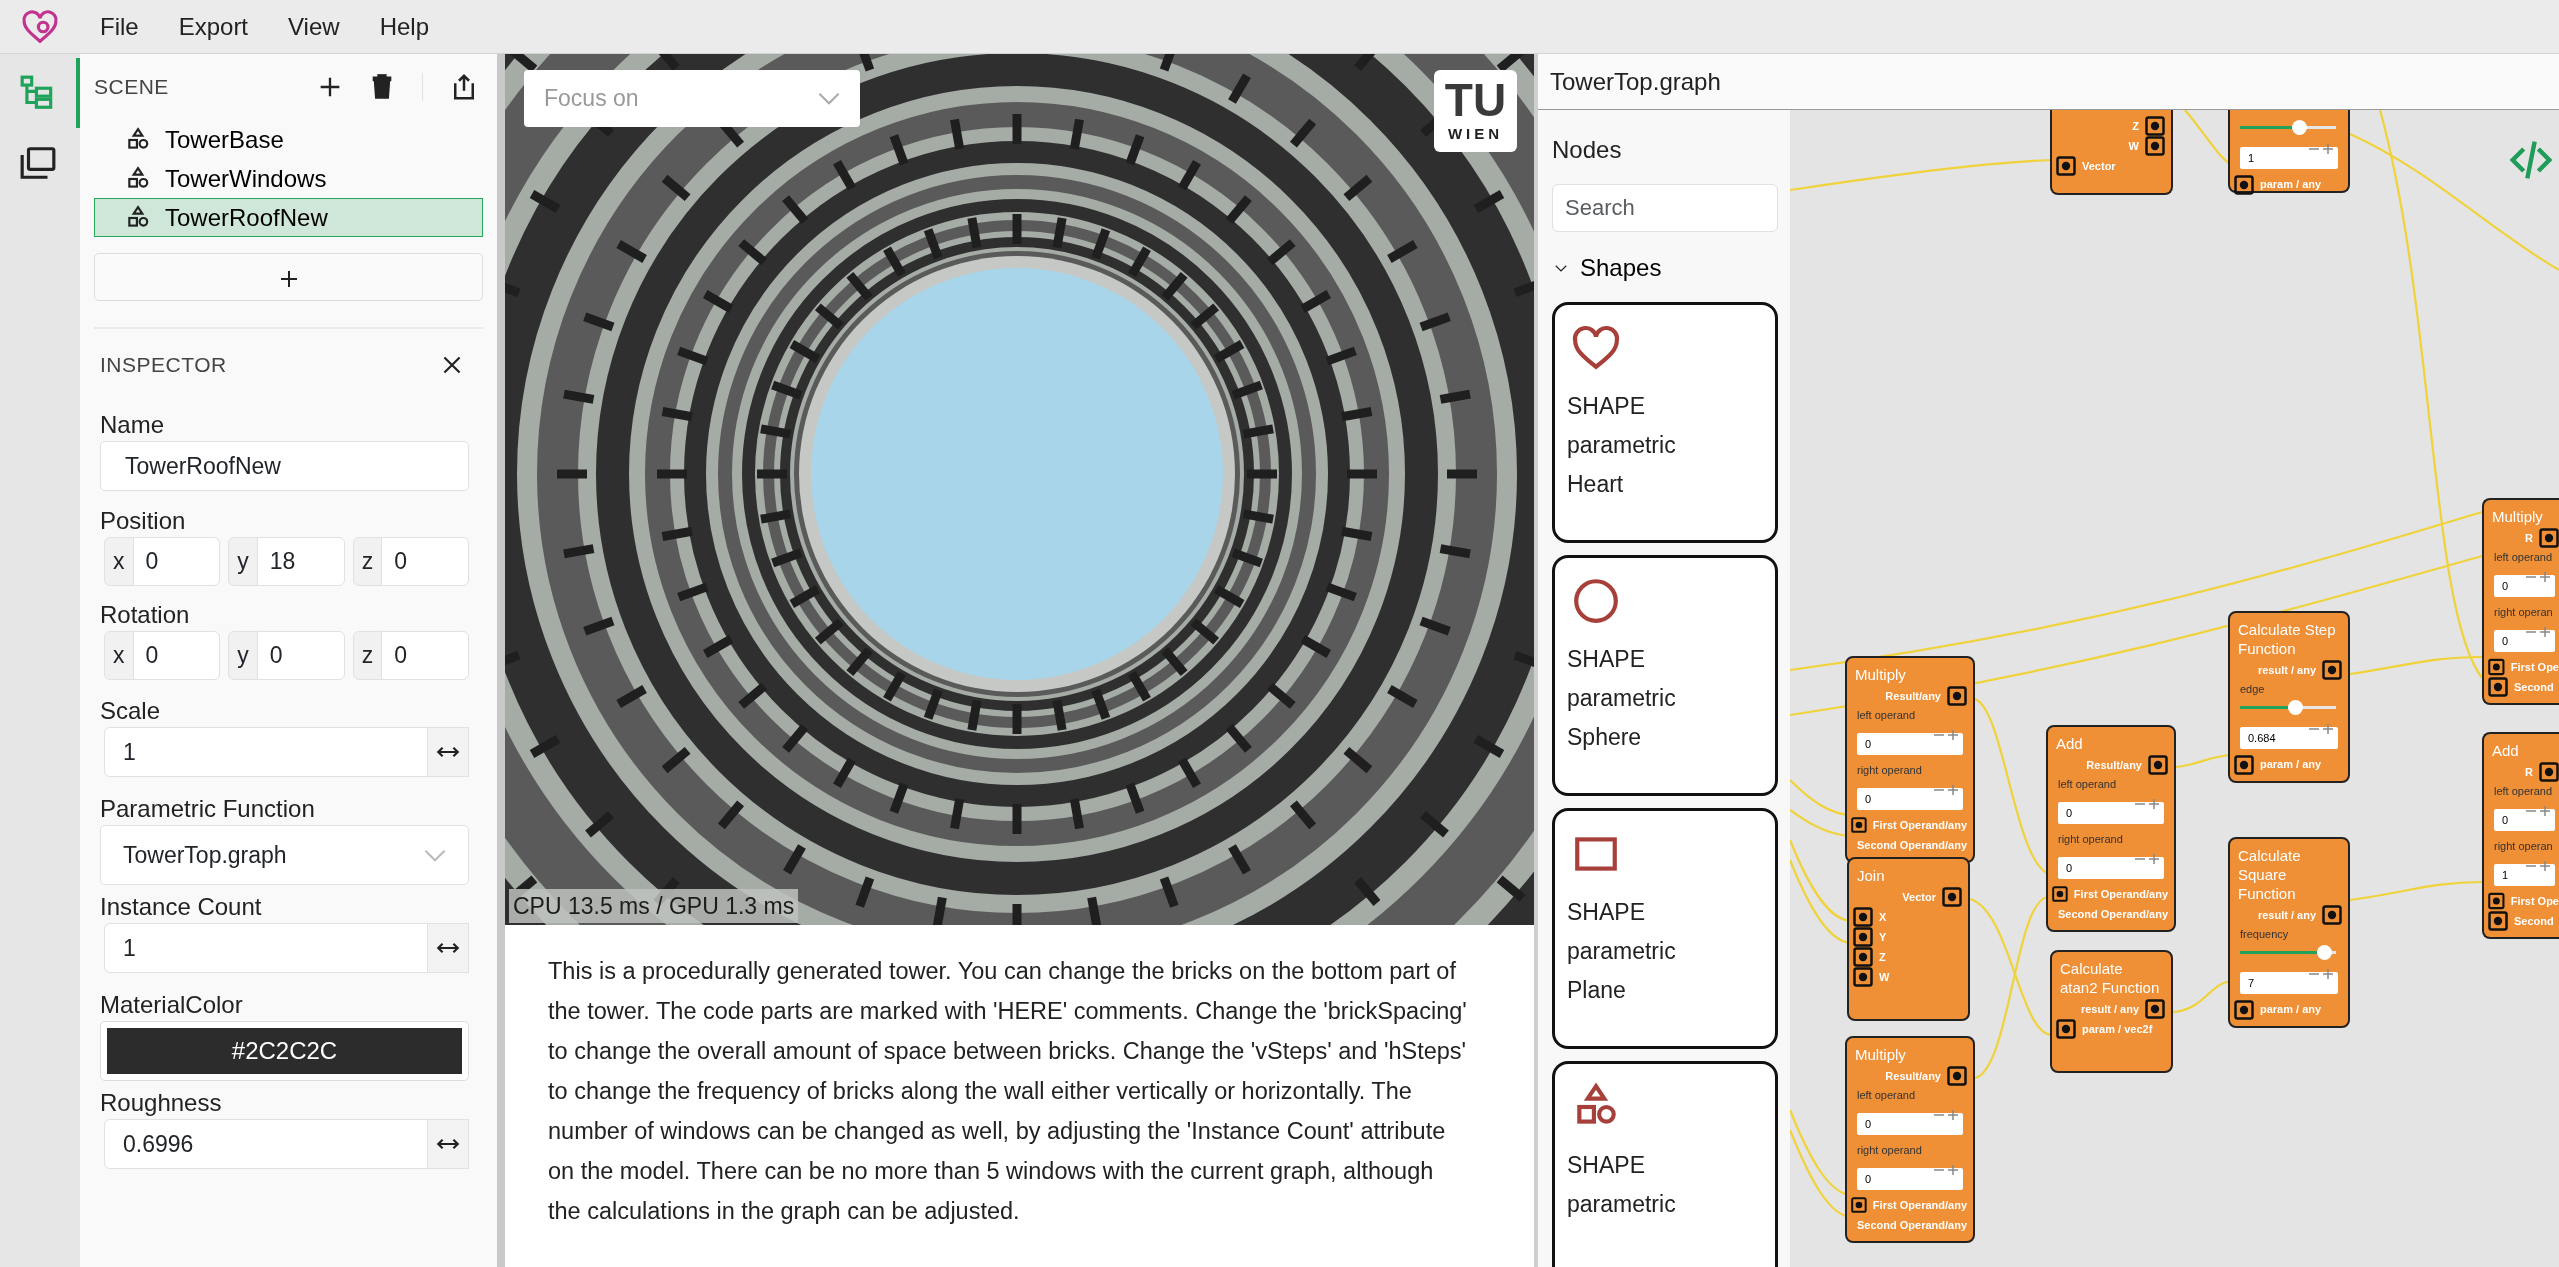 Image resolution: width=2559 pixels, height=1267 pixels. I want to click on parameter-label: edge, so click(2252, 689).